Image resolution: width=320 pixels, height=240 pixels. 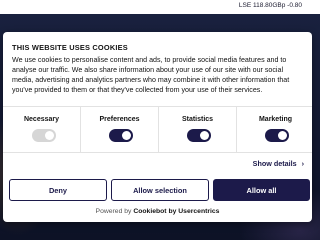 I want to click on toggle-preferences, so click(x=121, y=135).